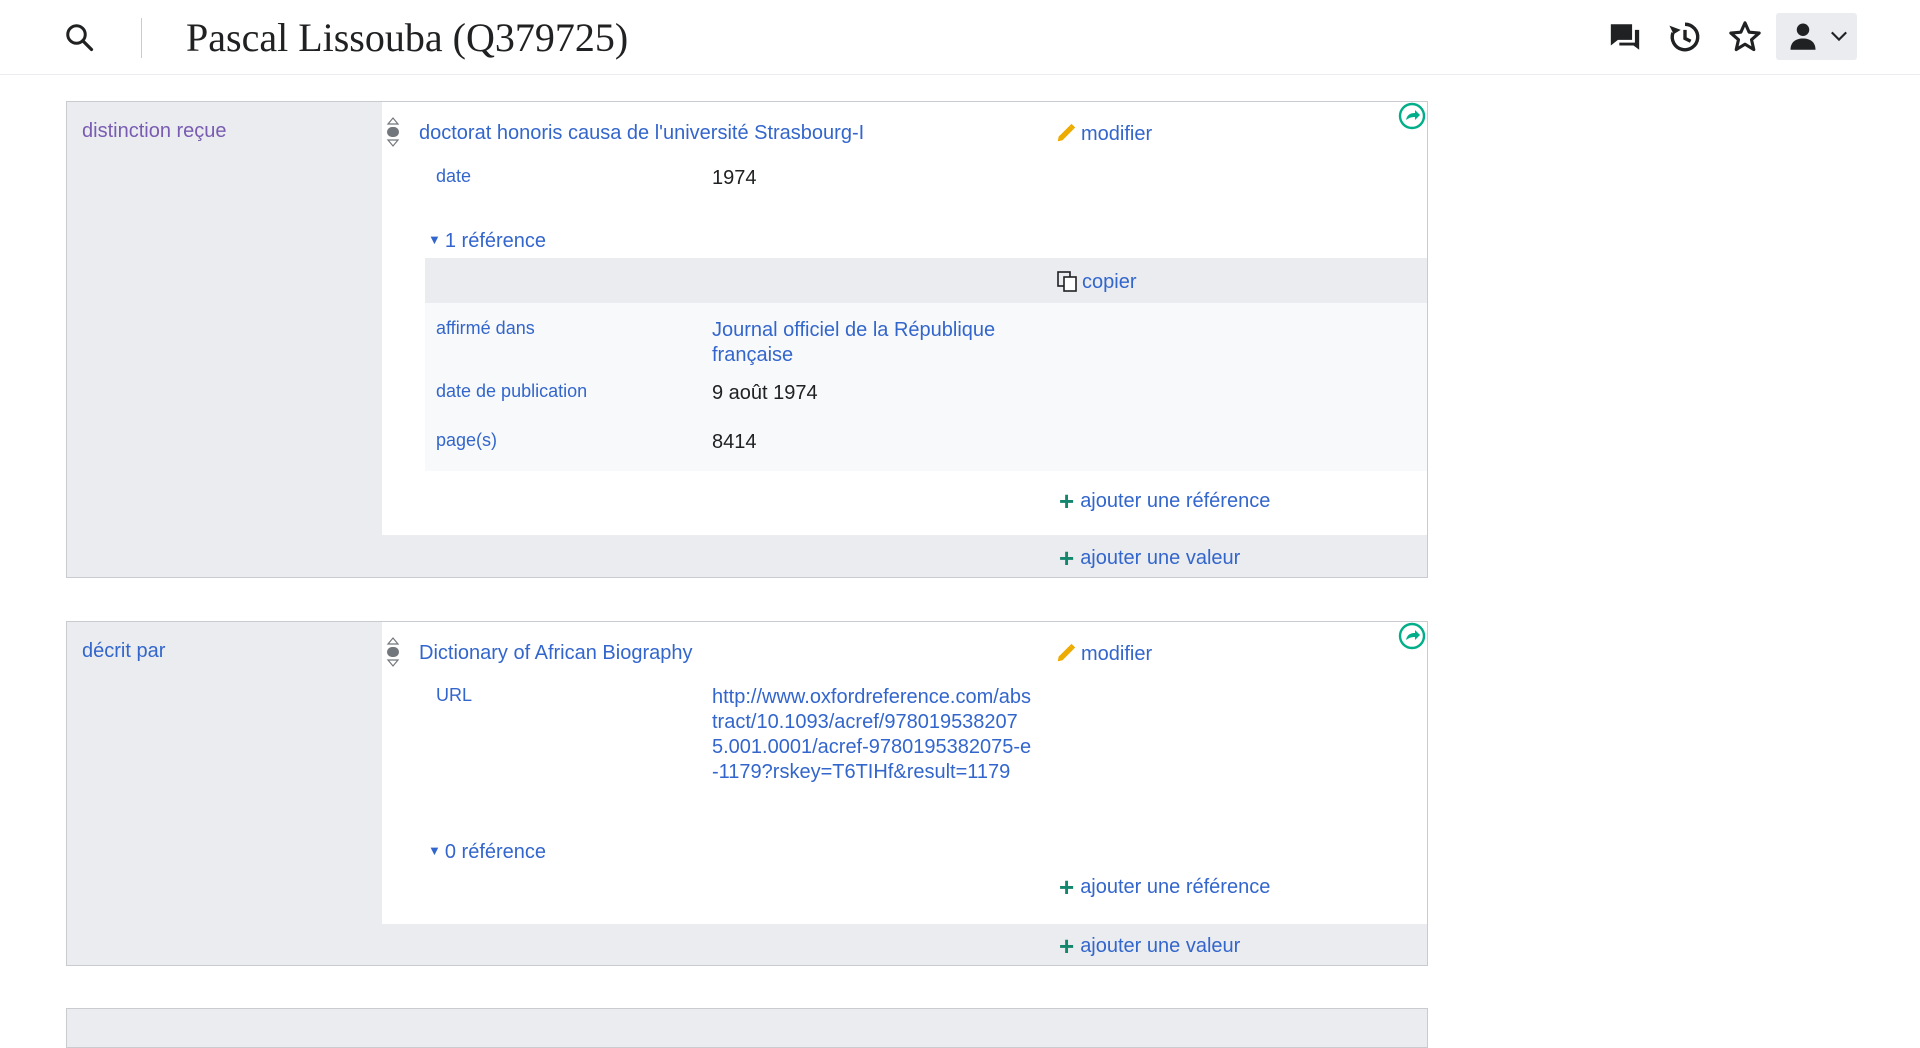 This screenshot has height=1048, width=1920. Describe the element at coordinates (1745, 37) in the screenshot. I see `star-icon` at that location.